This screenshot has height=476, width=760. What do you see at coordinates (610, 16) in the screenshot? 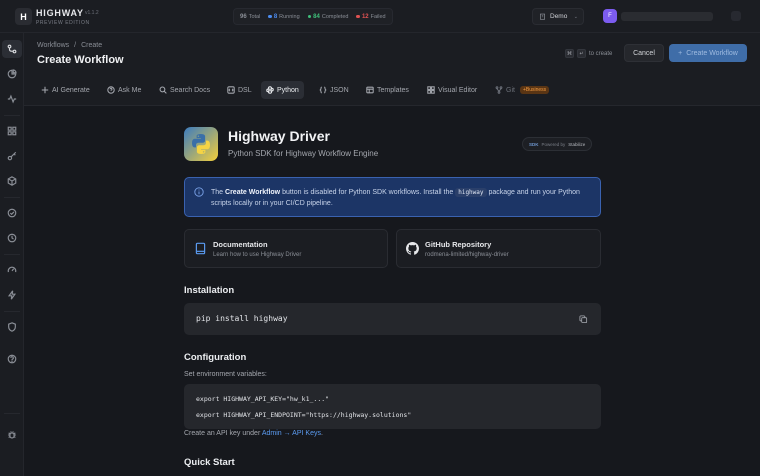
I see `user-avatar: F` at bounding box center [610, 16].